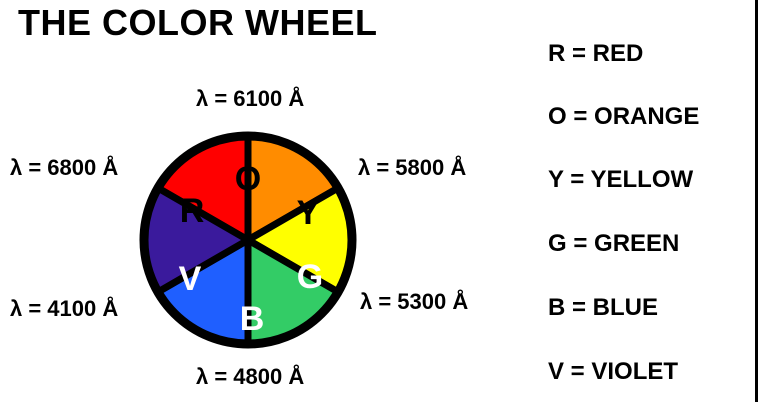 The image size is (766, 402). I want to click on wedge-letter-yellow: Y, so click(308, 213).